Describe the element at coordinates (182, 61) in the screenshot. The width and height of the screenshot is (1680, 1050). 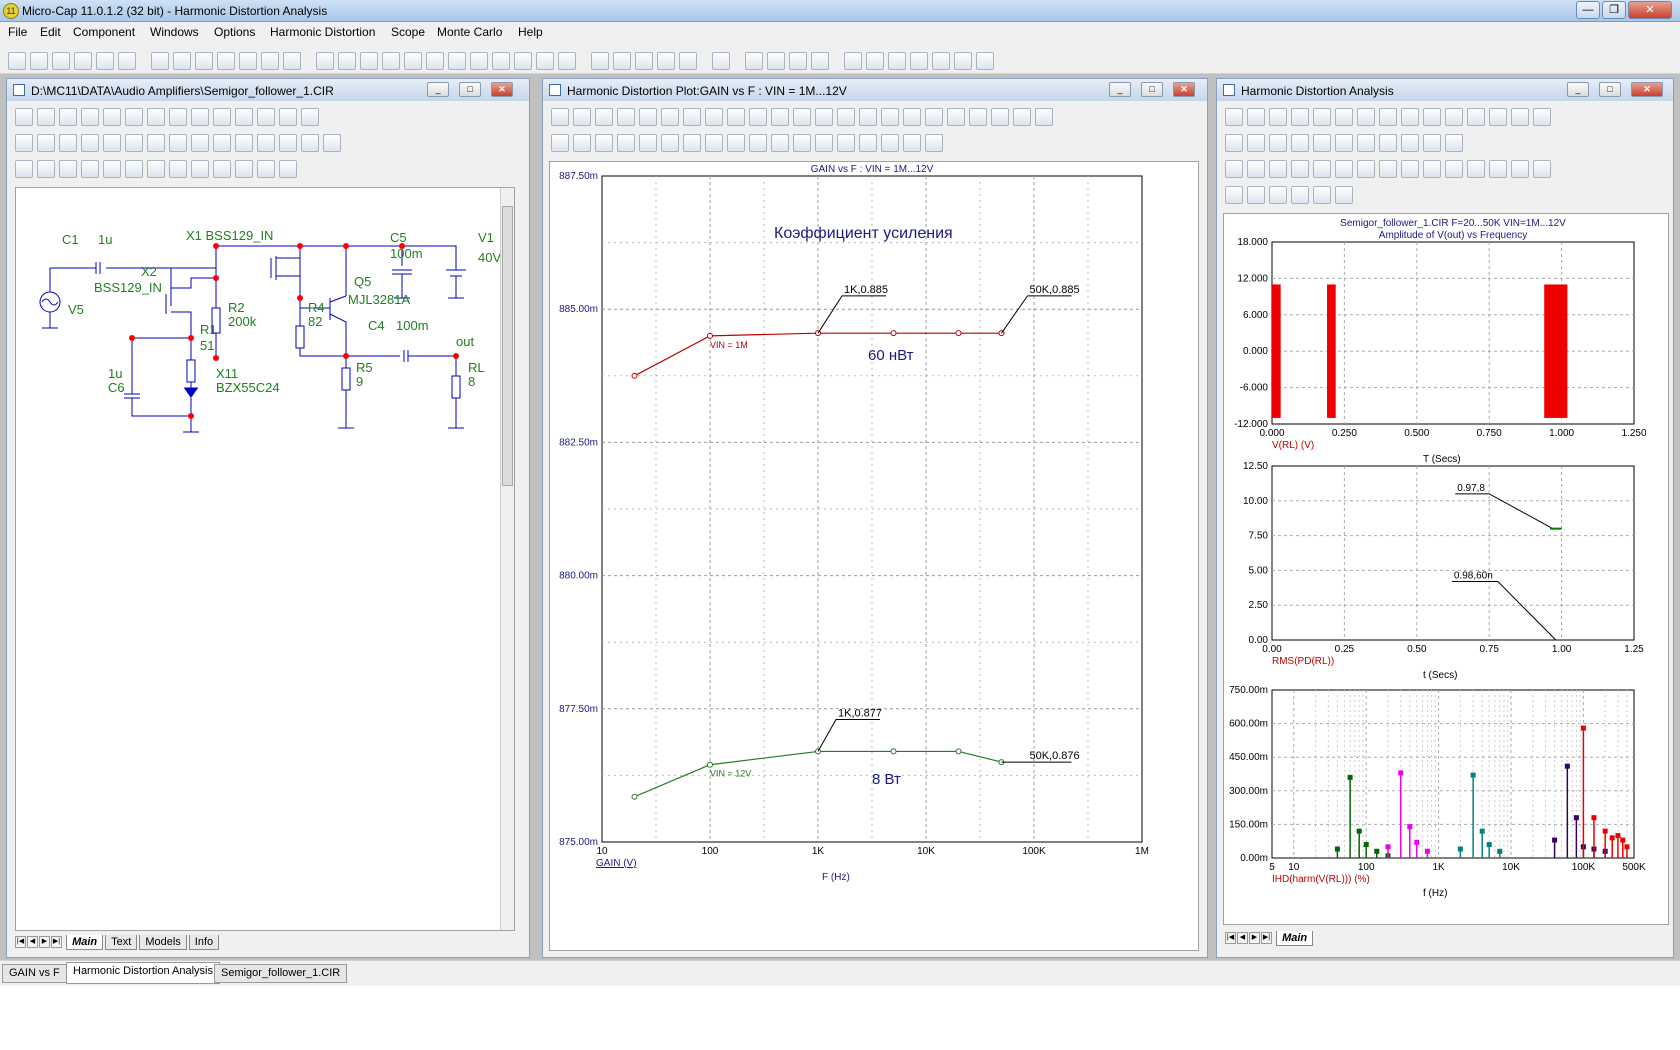
I see `redo-icon` at that location.